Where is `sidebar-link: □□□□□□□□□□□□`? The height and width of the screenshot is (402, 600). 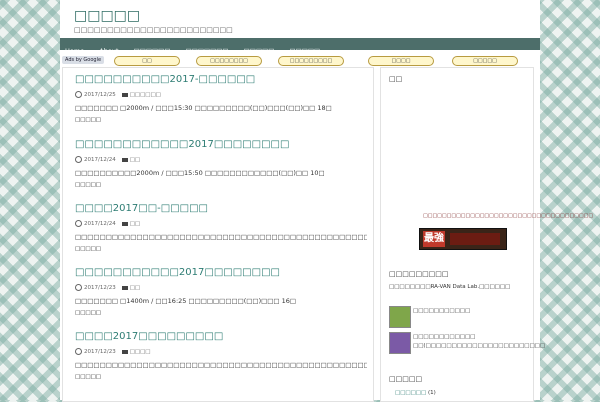 sidebar-link: □□□□□□□□□□□□ is located at coordinates (444, 337).